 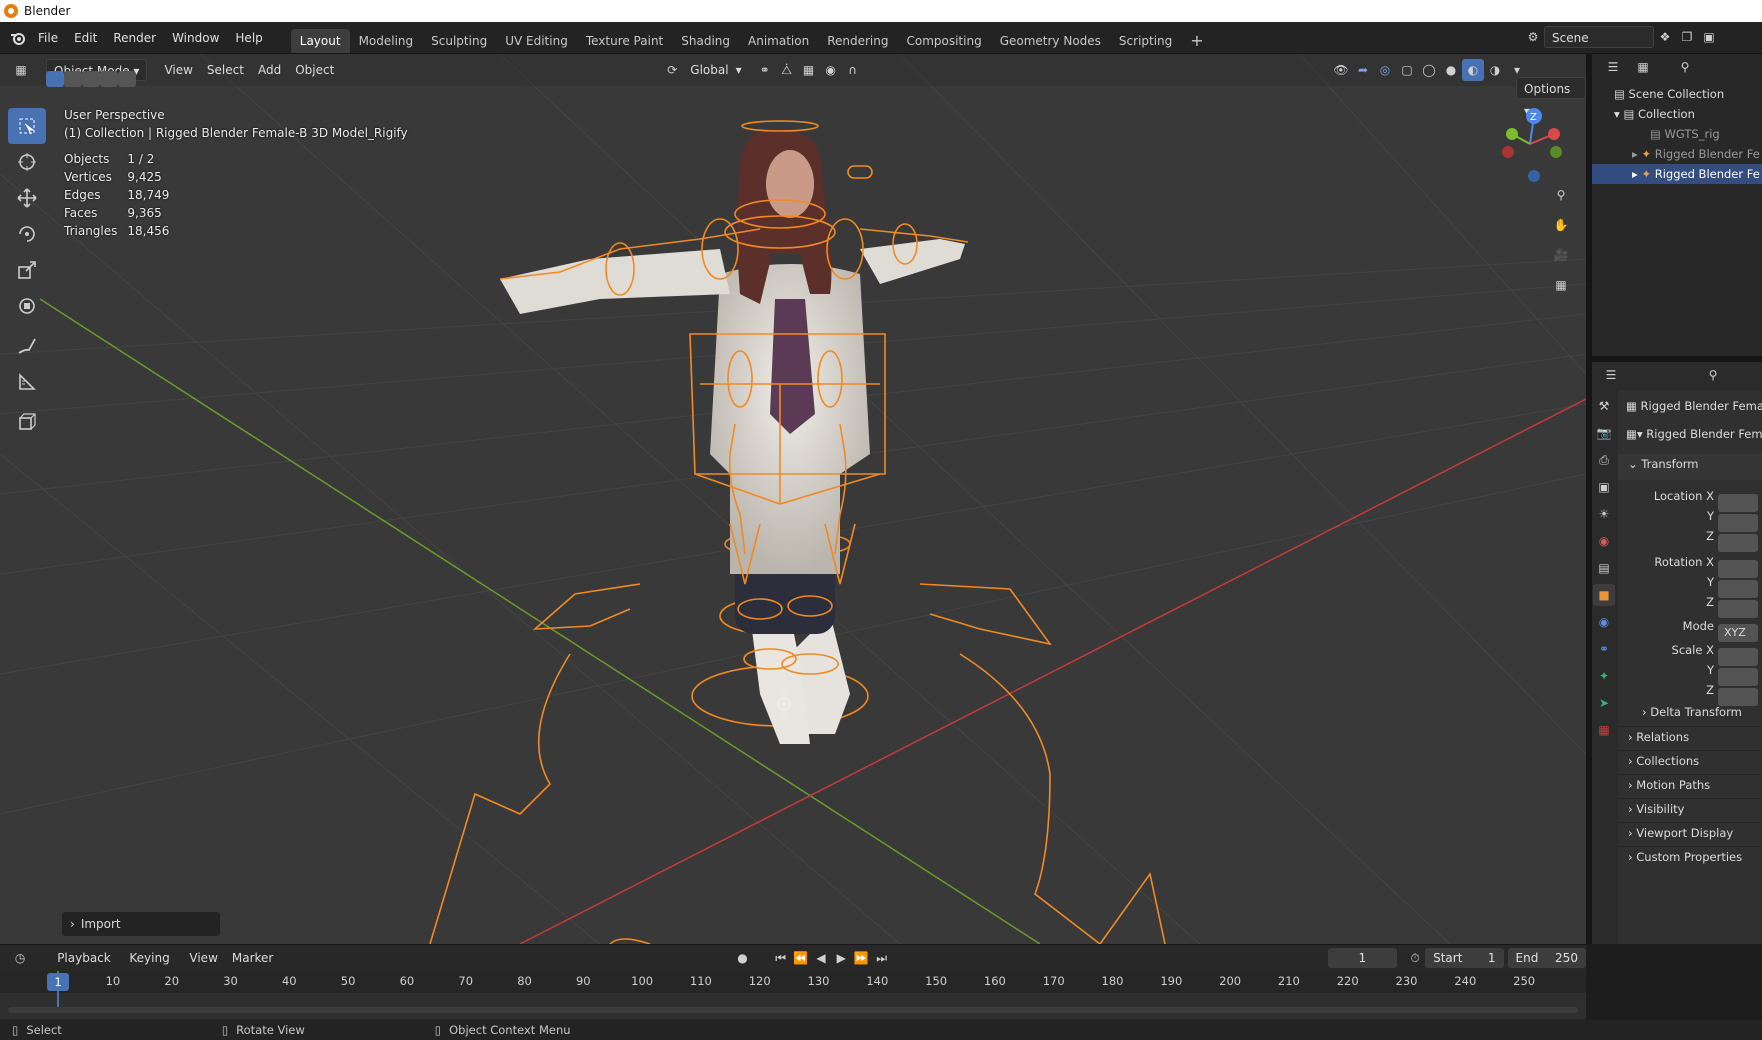 I want to click on tab-compositing: Compositing, so click(x=943, y=41).